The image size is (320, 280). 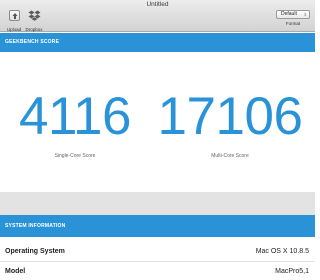 What do you see at coordinates (157, 4) in the screenshot?
I see `window-title: Untitled` at bounding box center [157, 4].